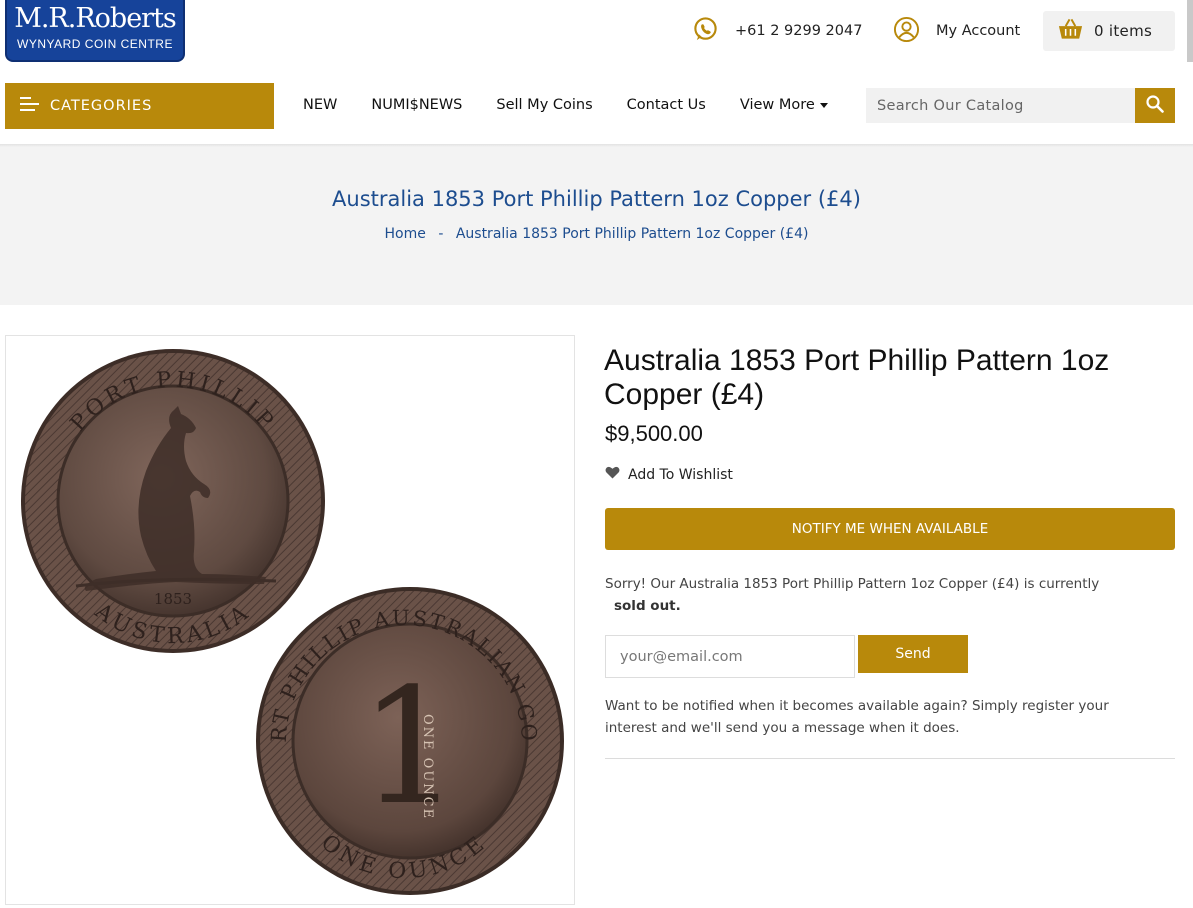 Image resolution: width=1193 pixels, height=908 pixels. I want to click on my-account-link: My Account, so click(957, 31).